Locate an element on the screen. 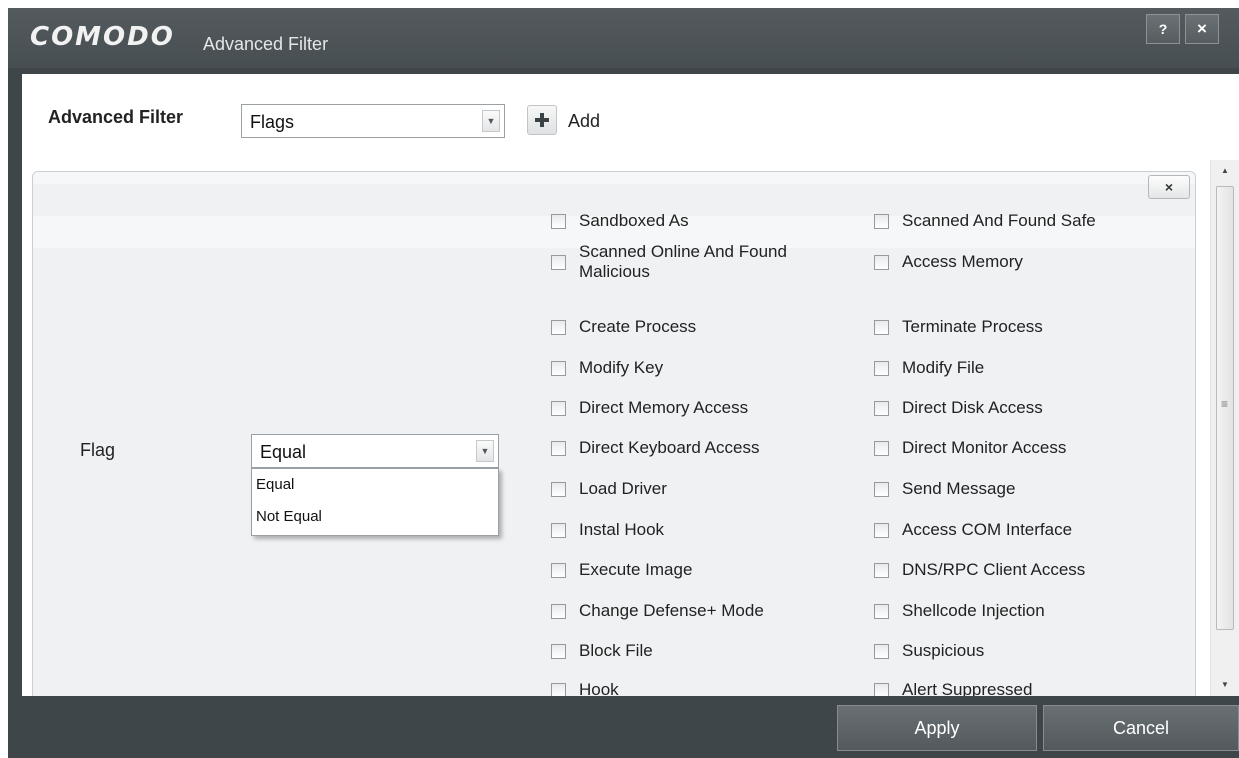 The width and height of the screenshot is (1239, 758). flag-checkbox-label: Modify File is located at coordinates (943, 367).